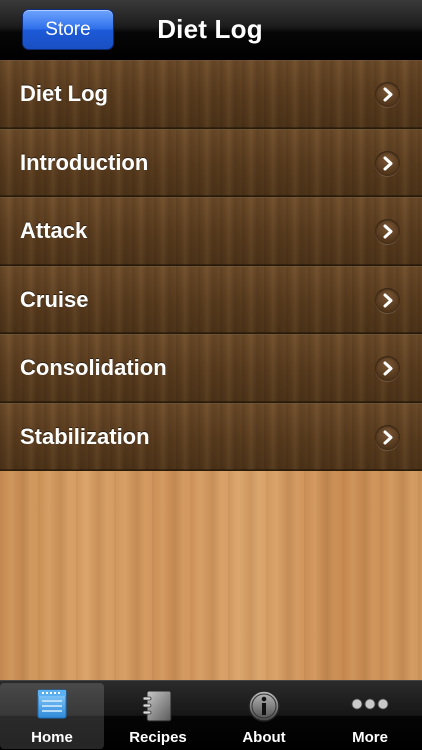 Image resolution: width=422 pixels, height=750 pixels. What do you see at coordinates (52, 706) in the screenshot?
I see `home-screen-icon` at bounding box center [52, 706].